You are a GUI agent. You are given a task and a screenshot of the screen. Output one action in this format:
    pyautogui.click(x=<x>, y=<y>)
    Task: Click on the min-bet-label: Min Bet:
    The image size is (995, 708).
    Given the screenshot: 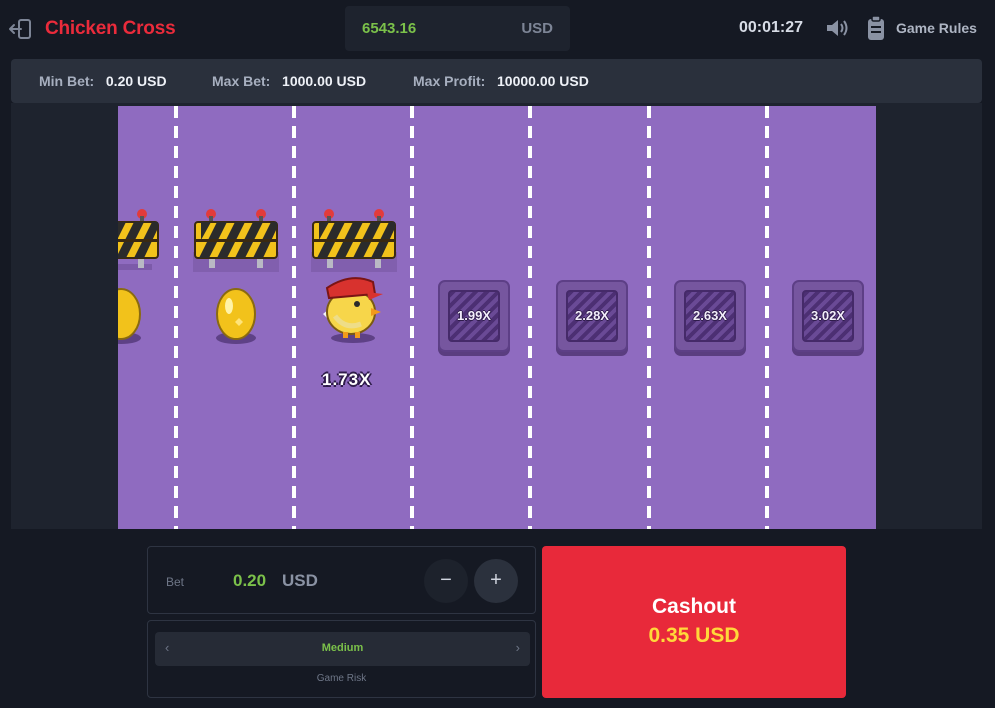 What is the action you would take?
    pyautogui.click(x=67, y=81)
    